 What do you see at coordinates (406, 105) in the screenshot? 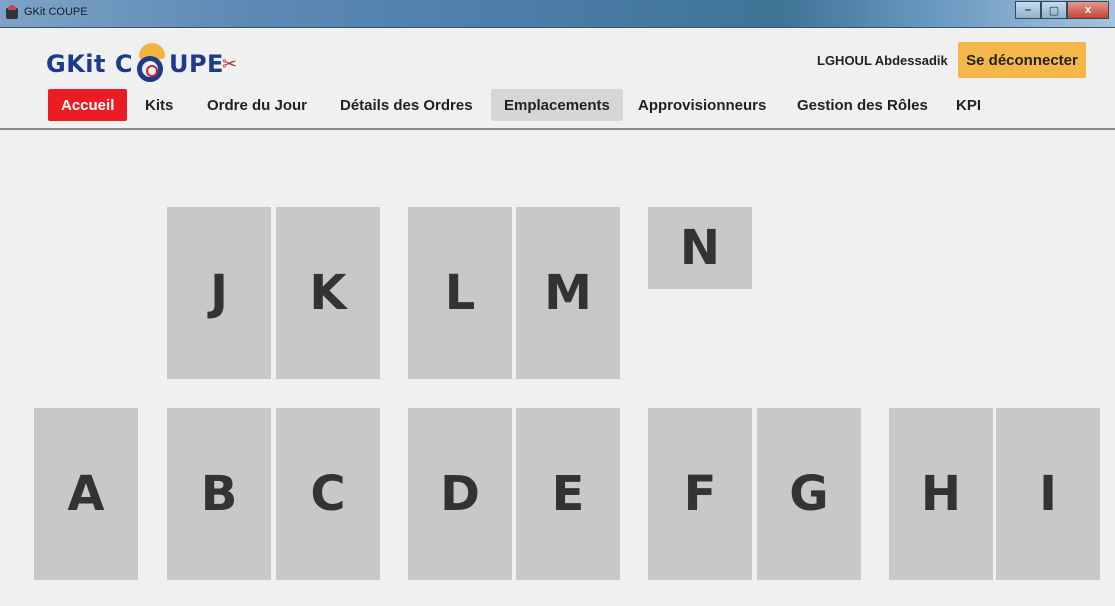
I see `nav-item-details-des-ordres: Détails des Ordres` at bounding box center [406, 105].